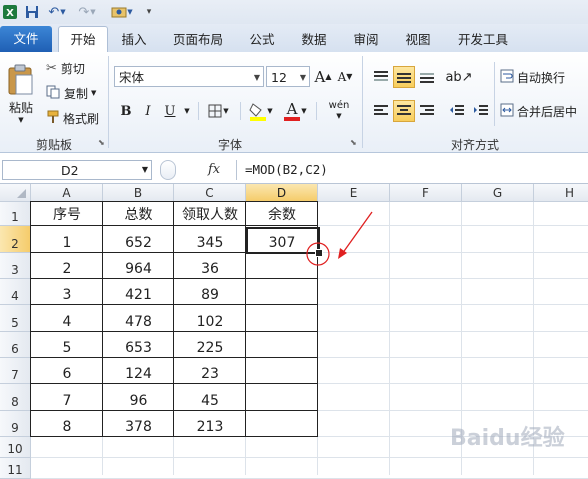  Describe the element at coordinates (138, 292) in the screenshot. I see `table-cell: 421` at that location.